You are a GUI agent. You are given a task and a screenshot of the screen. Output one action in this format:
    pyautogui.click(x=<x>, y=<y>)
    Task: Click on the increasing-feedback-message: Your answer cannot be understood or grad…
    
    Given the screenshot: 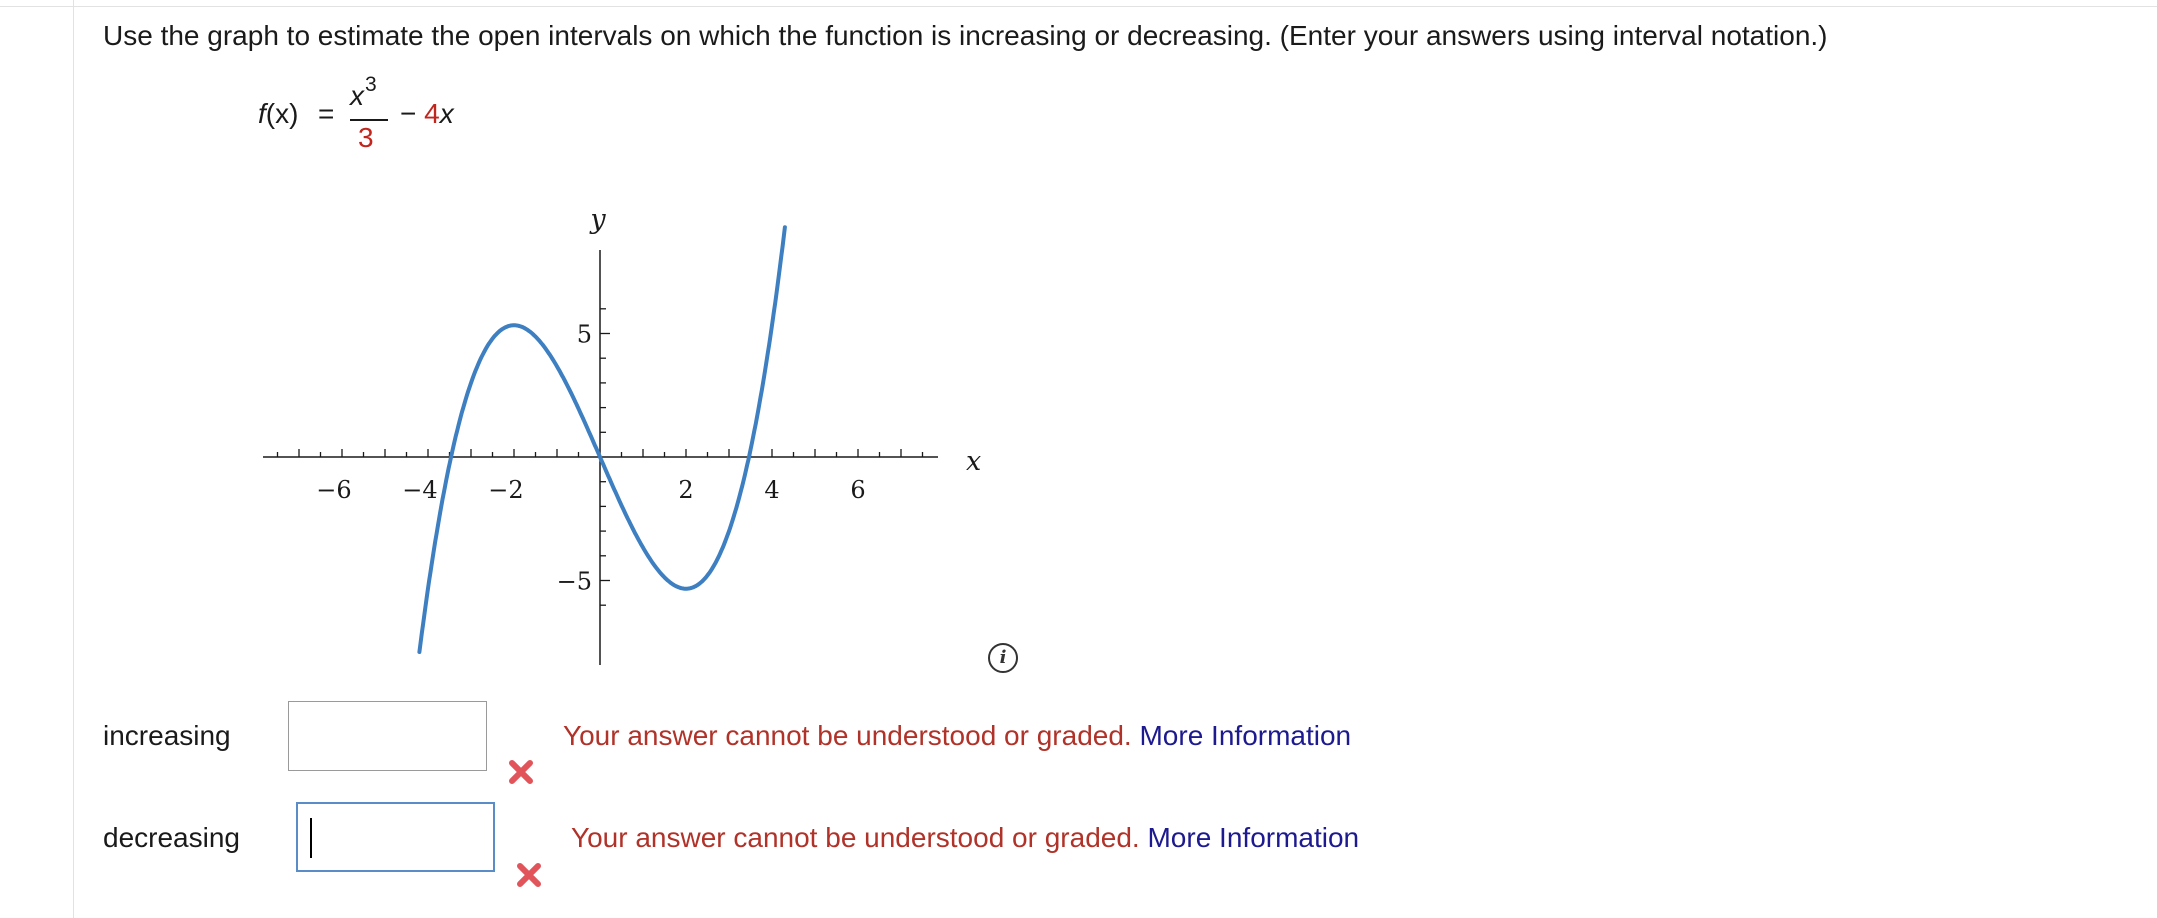 What is the action you would take?
    pyautogui.click(x=847, y=735)
    